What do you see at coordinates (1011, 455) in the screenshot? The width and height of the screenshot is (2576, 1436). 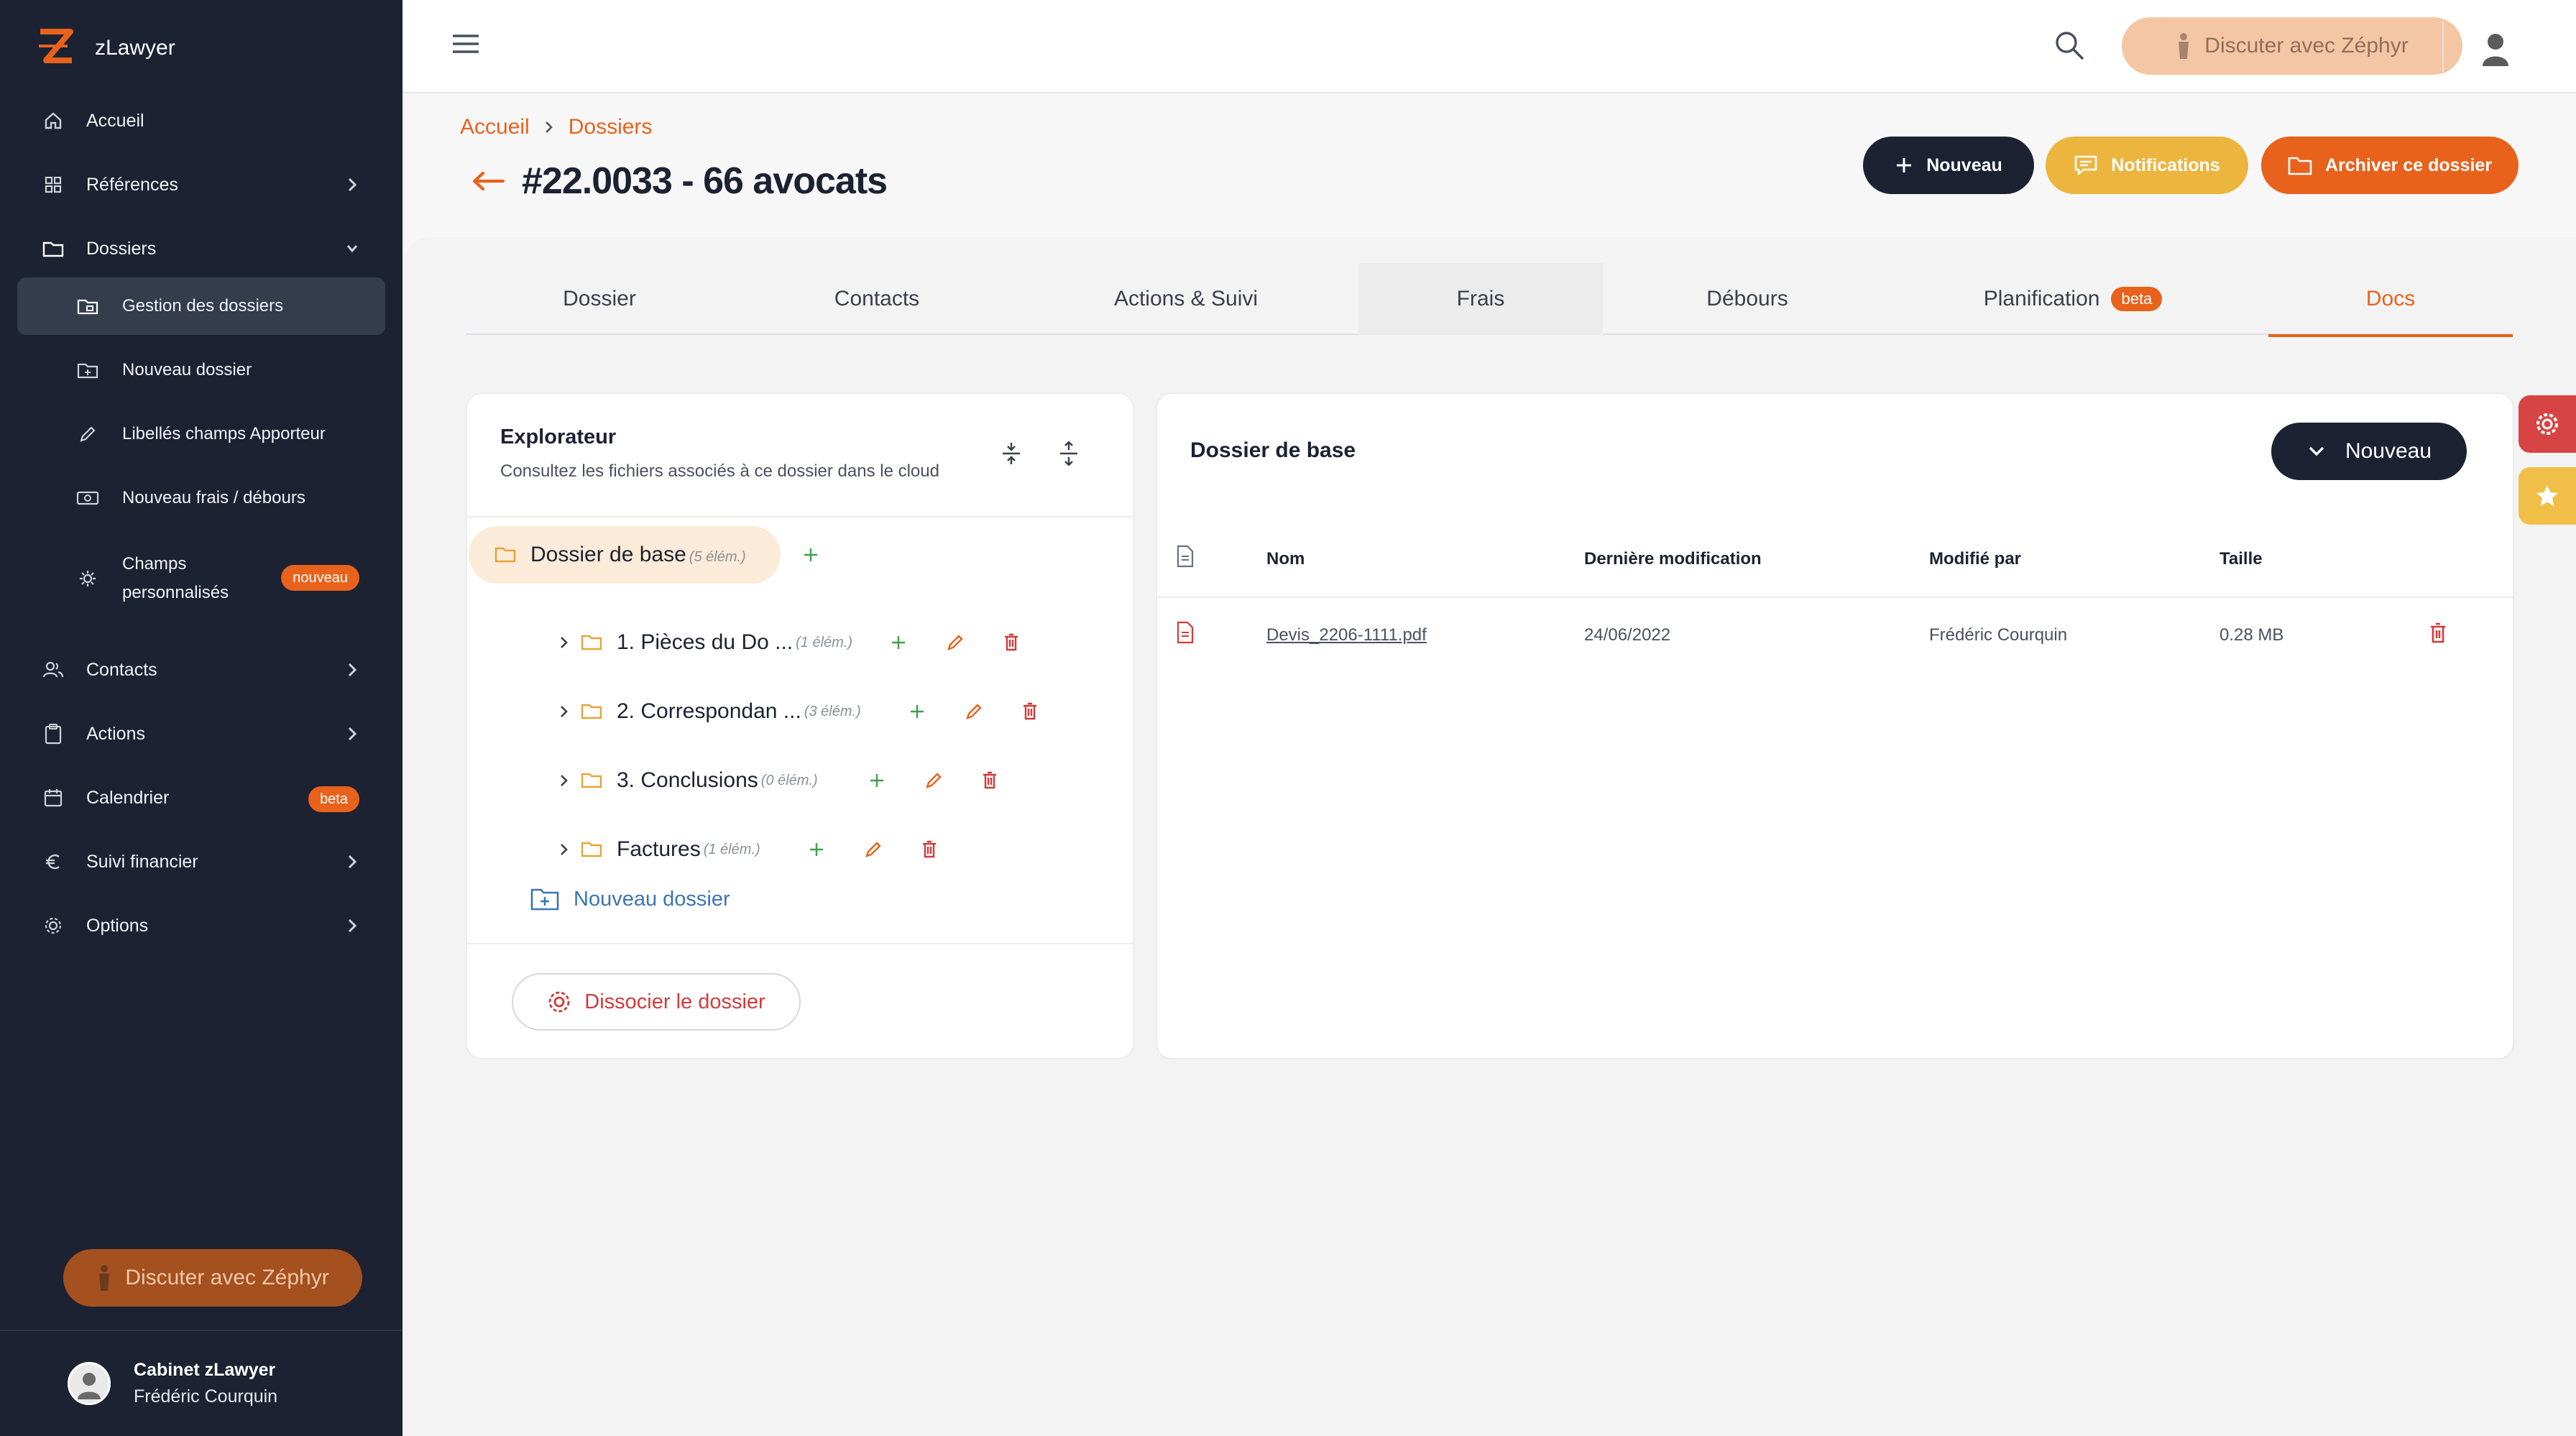 I see `collapse-all-icon` at bounding box center [1011, 455].